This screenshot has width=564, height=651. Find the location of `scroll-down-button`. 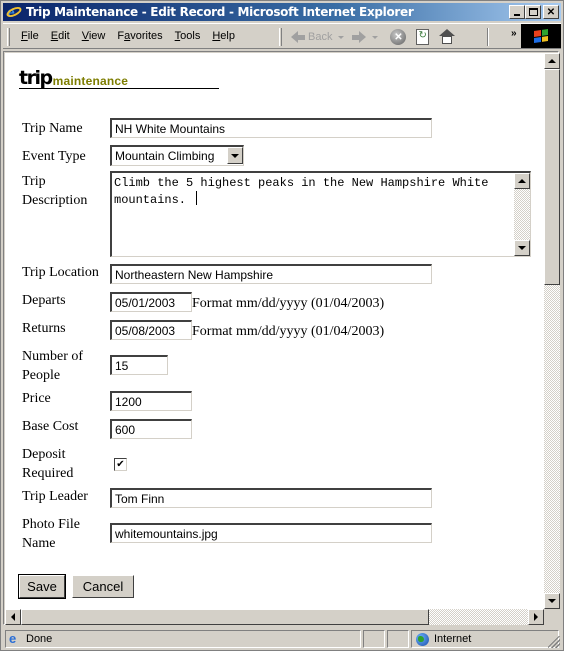

scroll-down-button is located at coordinates (552, 601).